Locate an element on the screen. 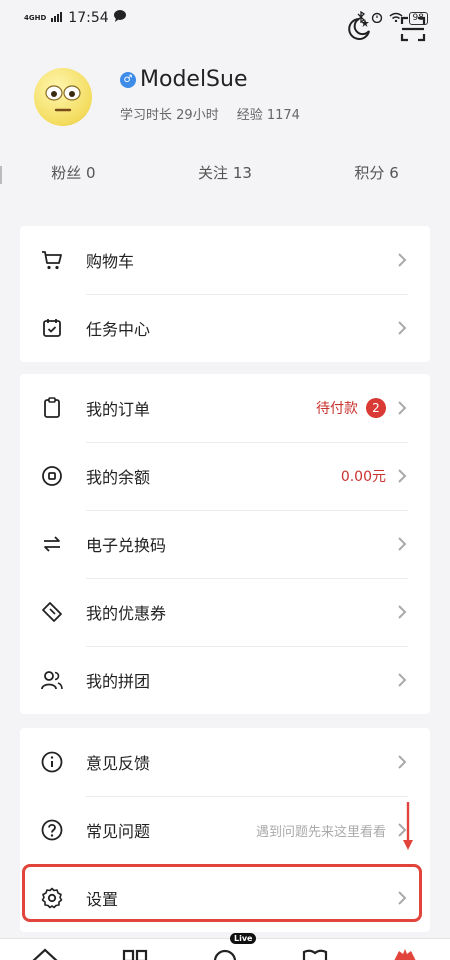  scan-icon is located at coordinates (413, 29).